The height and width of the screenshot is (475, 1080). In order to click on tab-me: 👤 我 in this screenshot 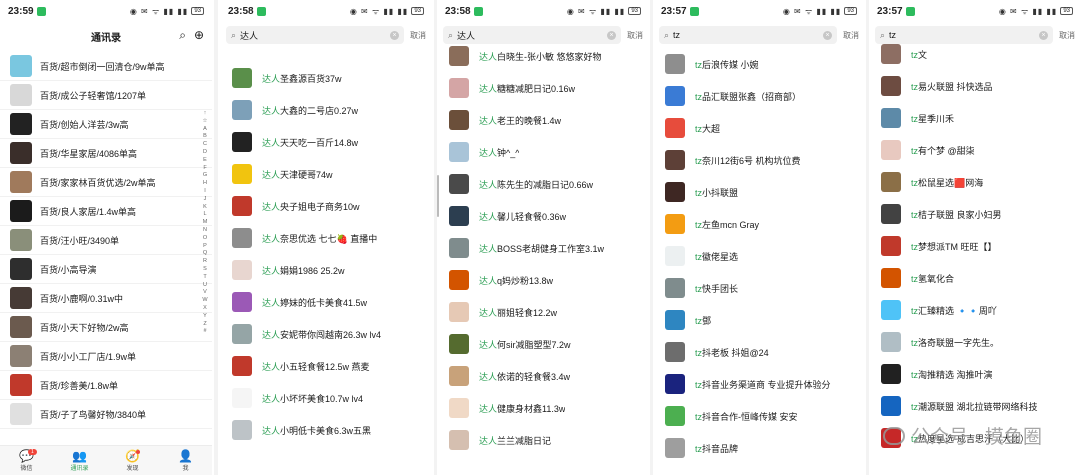, I will do `click(185, 460)`.